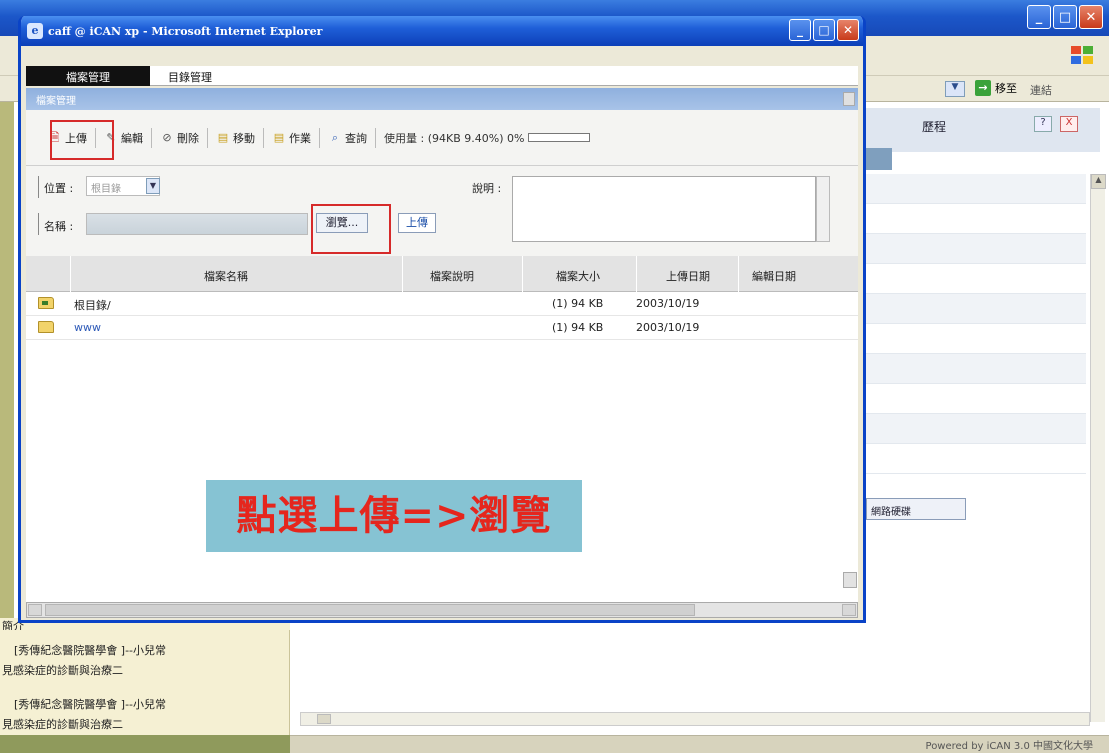 This screenshot has height=753, width=1109. I want to click on instruction-caption: 點選上傳=>瀏覽, so click(394, 516).